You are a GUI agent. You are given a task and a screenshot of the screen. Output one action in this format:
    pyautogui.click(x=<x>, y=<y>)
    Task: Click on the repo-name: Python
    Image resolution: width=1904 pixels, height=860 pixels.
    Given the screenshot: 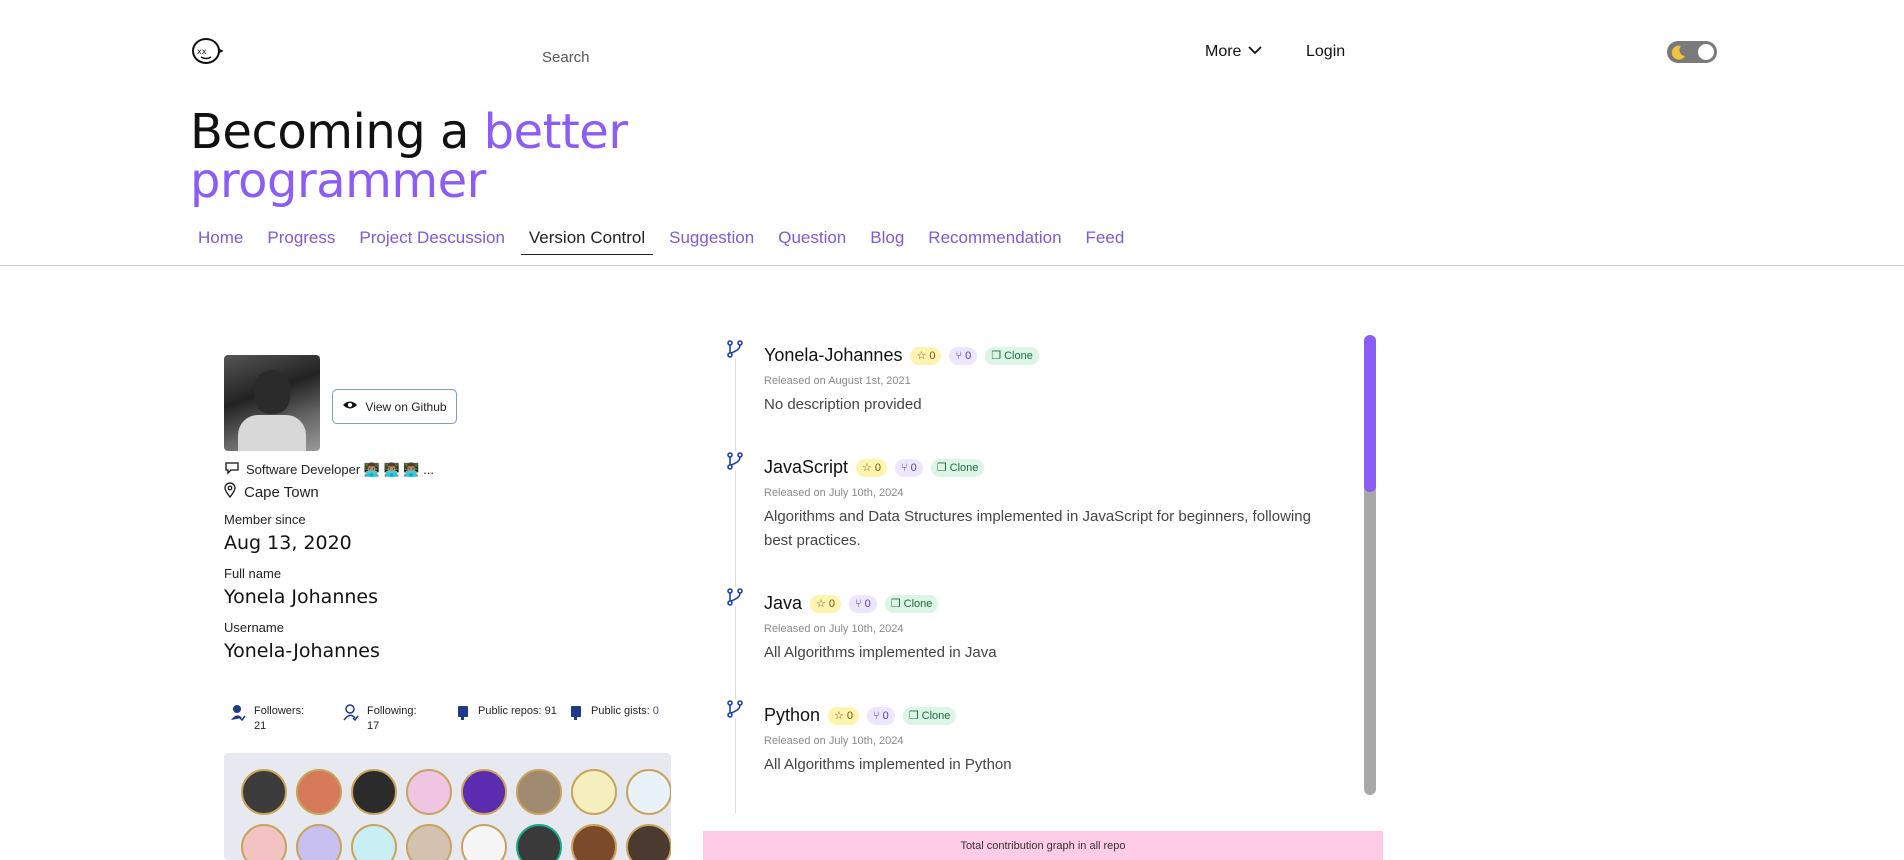 What is the action you would take?
    pyautogui.click(x=792, y=715)
    